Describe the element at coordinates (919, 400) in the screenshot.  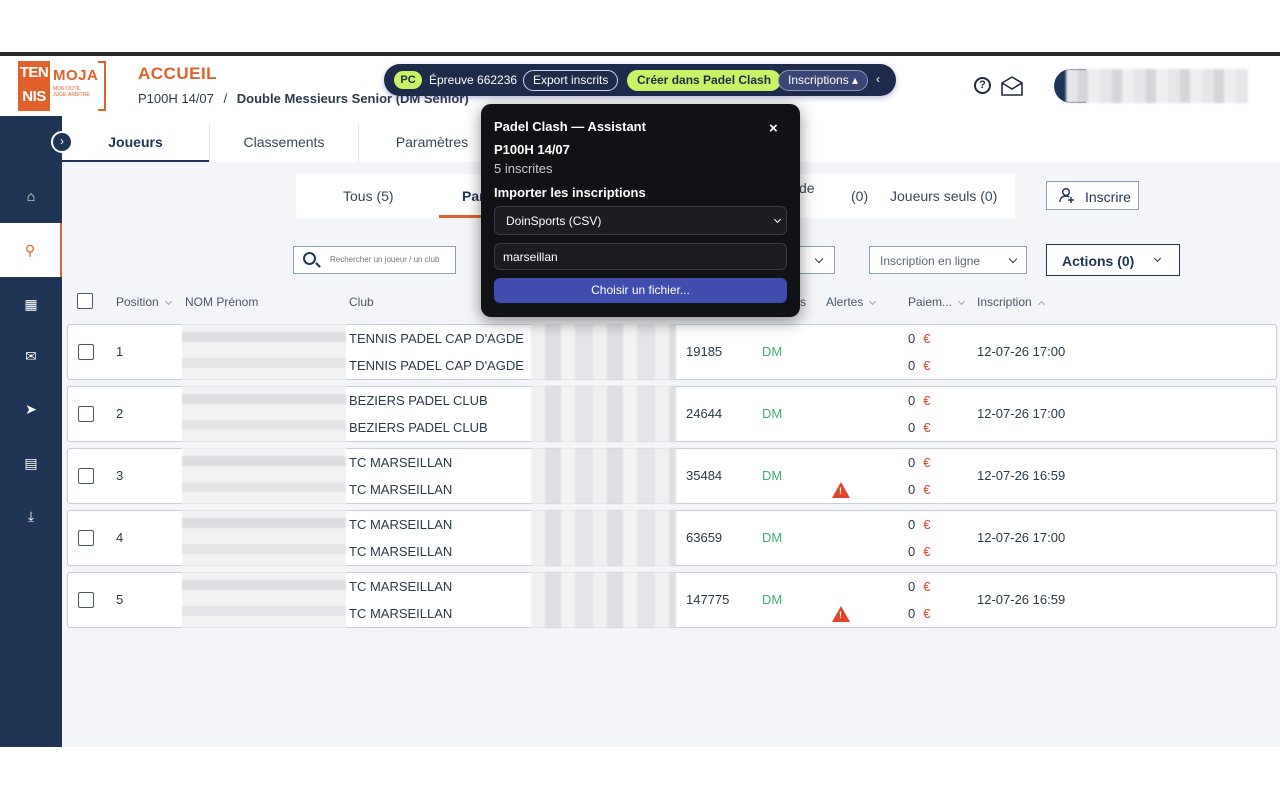
I see `row-payment-1: 0 €` at that location.